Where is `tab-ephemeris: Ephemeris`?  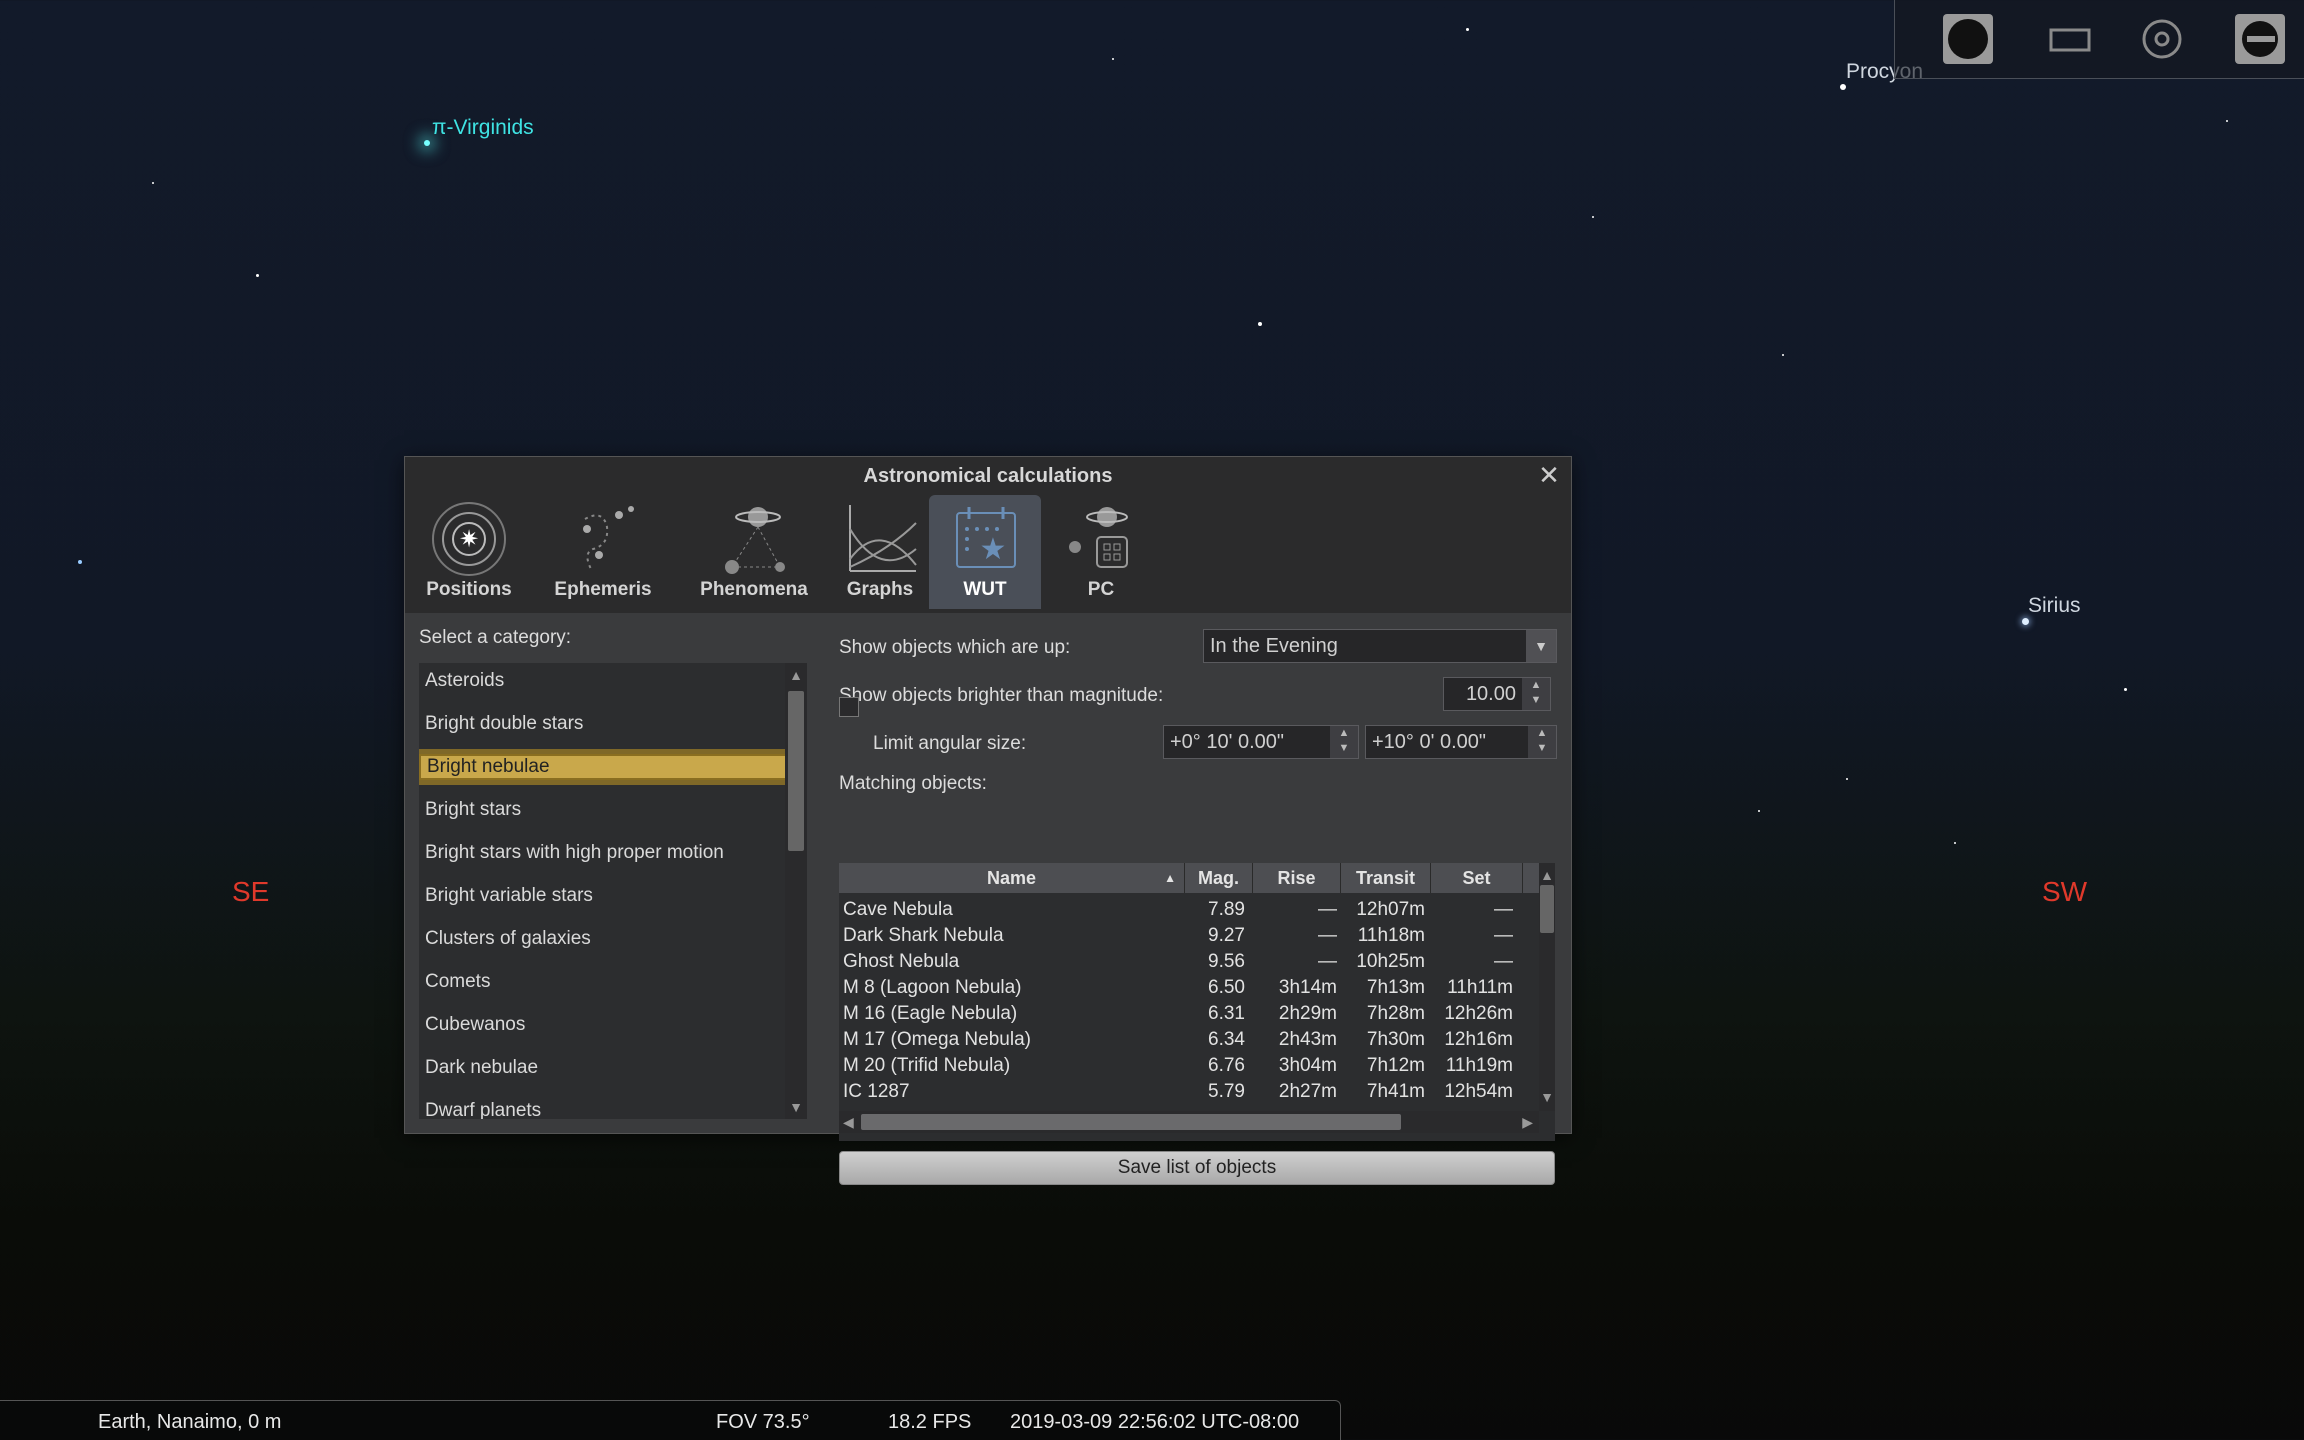 tab-ephemeris: Ephemeris is located at coordinates (603, 552).